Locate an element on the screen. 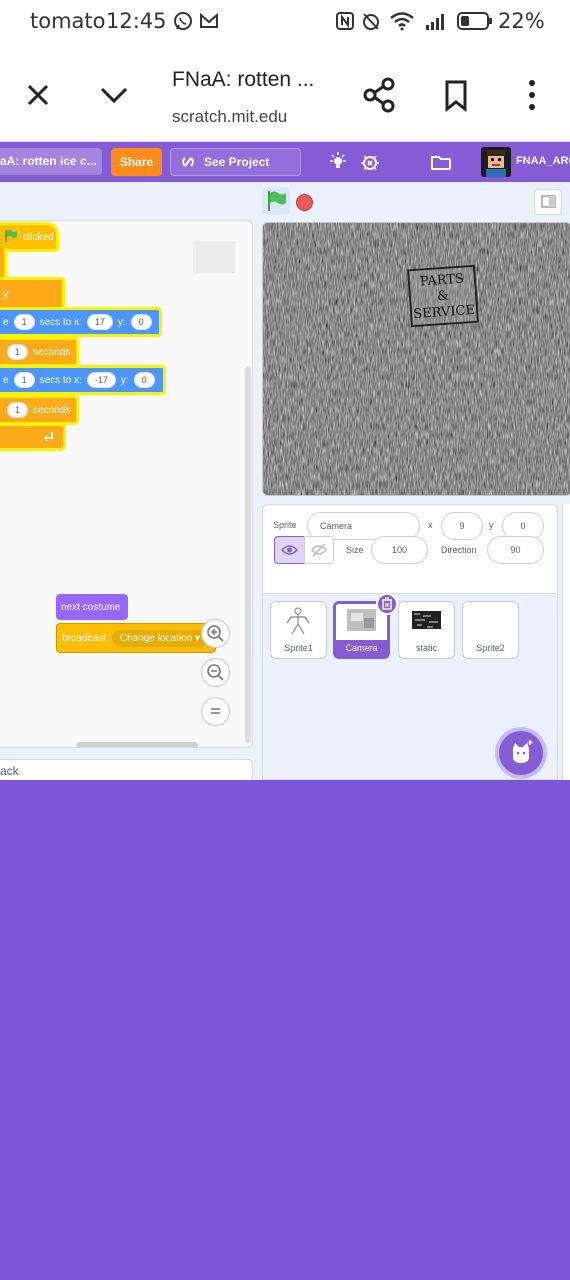 This screenshot has height=1280, width=570. carrier-name: tomato is located at coordinates (68, 21).